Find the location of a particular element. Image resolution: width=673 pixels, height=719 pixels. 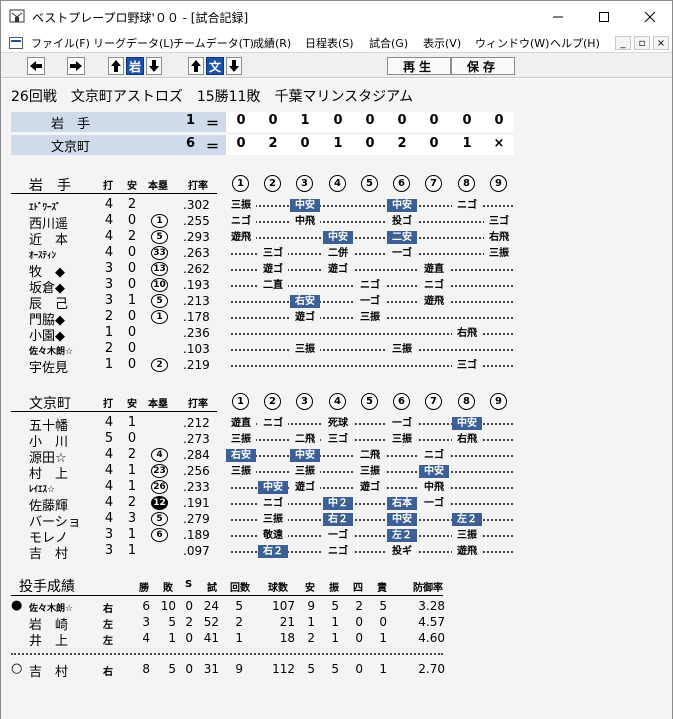

batter-name: 宇佐見 is located at coordinates (48, 366).